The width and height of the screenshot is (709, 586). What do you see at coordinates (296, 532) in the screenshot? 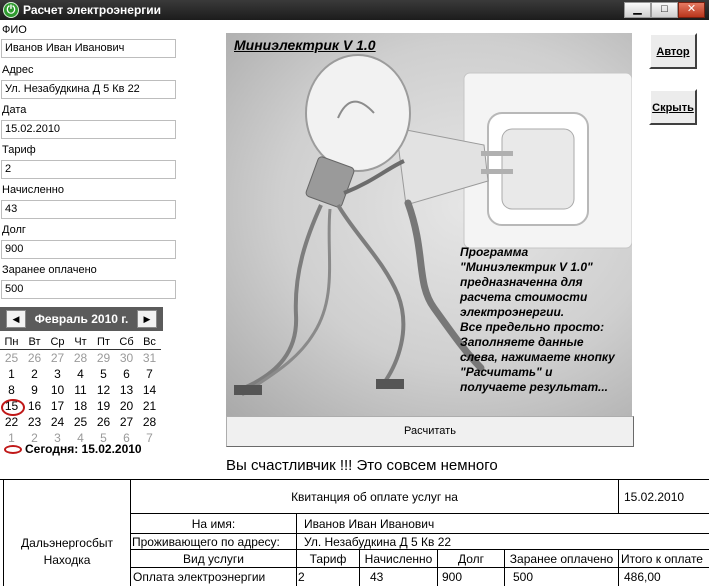
I see `receipt-divider-labels` at bounding box center [296, 532].